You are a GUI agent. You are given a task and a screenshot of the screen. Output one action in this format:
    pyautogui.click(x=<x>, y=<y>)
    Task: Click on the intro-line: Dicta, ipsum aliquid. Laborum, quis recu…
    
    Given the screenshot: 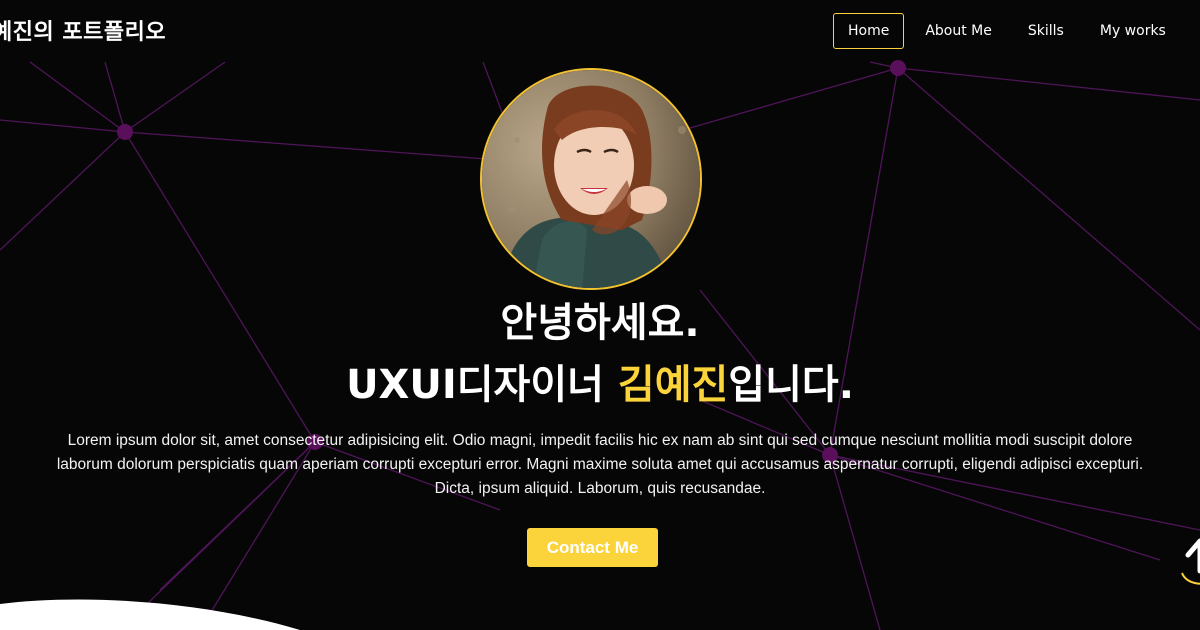 What is the action you would take?
    pyautogui.click(x=600, y=488)
    